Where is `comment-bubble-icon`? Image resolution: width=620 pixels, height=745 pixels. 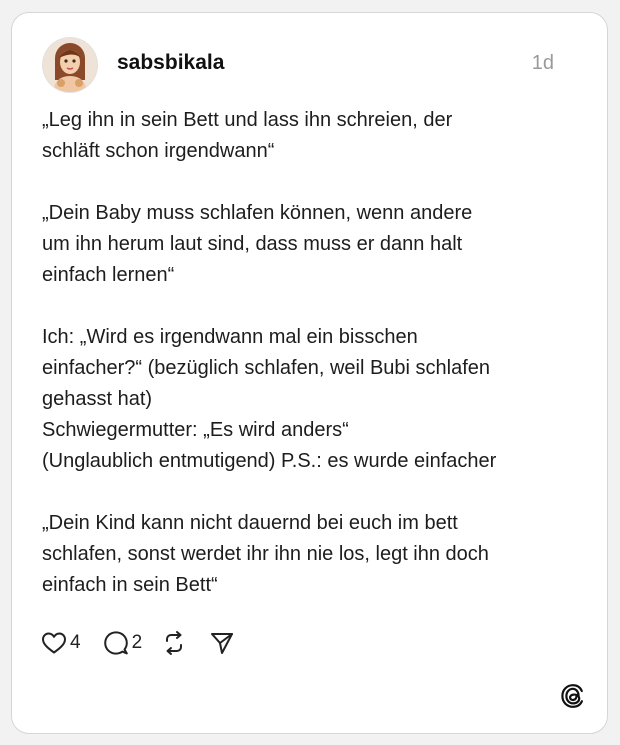 comment-bubble-icon is located at coordinates (115, 643).